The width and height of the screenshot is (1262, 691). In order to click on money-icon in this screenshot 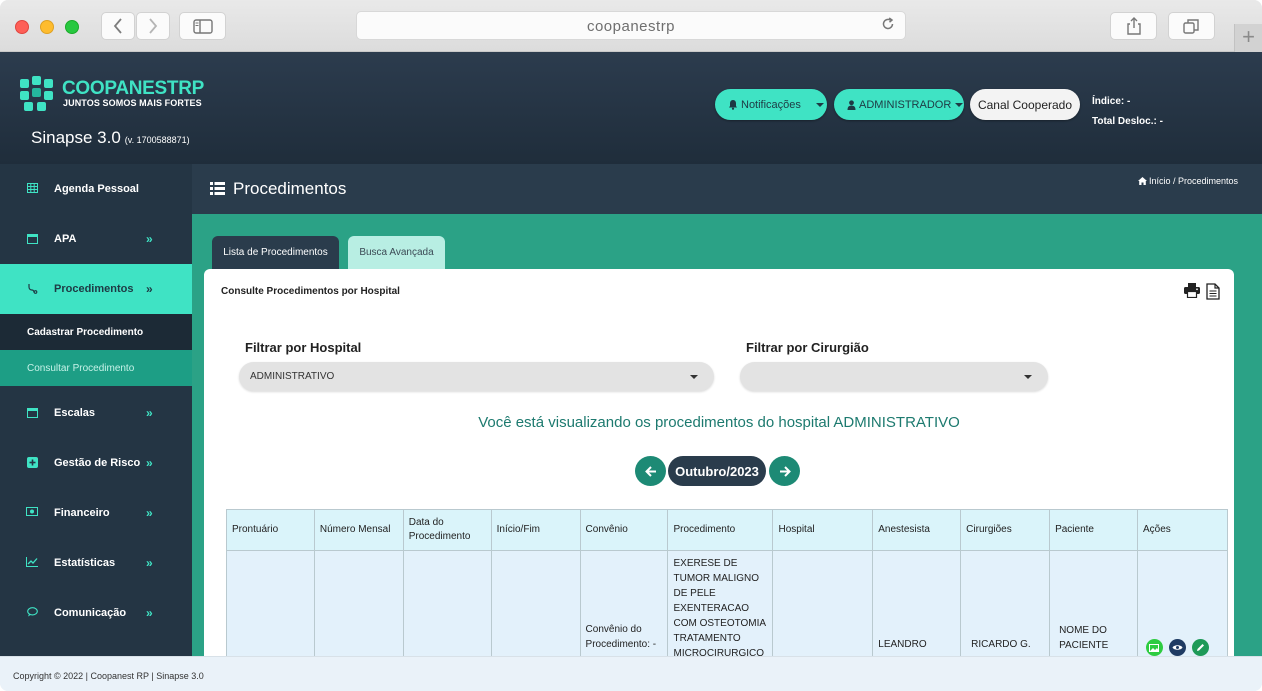, I will do `click(32, 513)`.